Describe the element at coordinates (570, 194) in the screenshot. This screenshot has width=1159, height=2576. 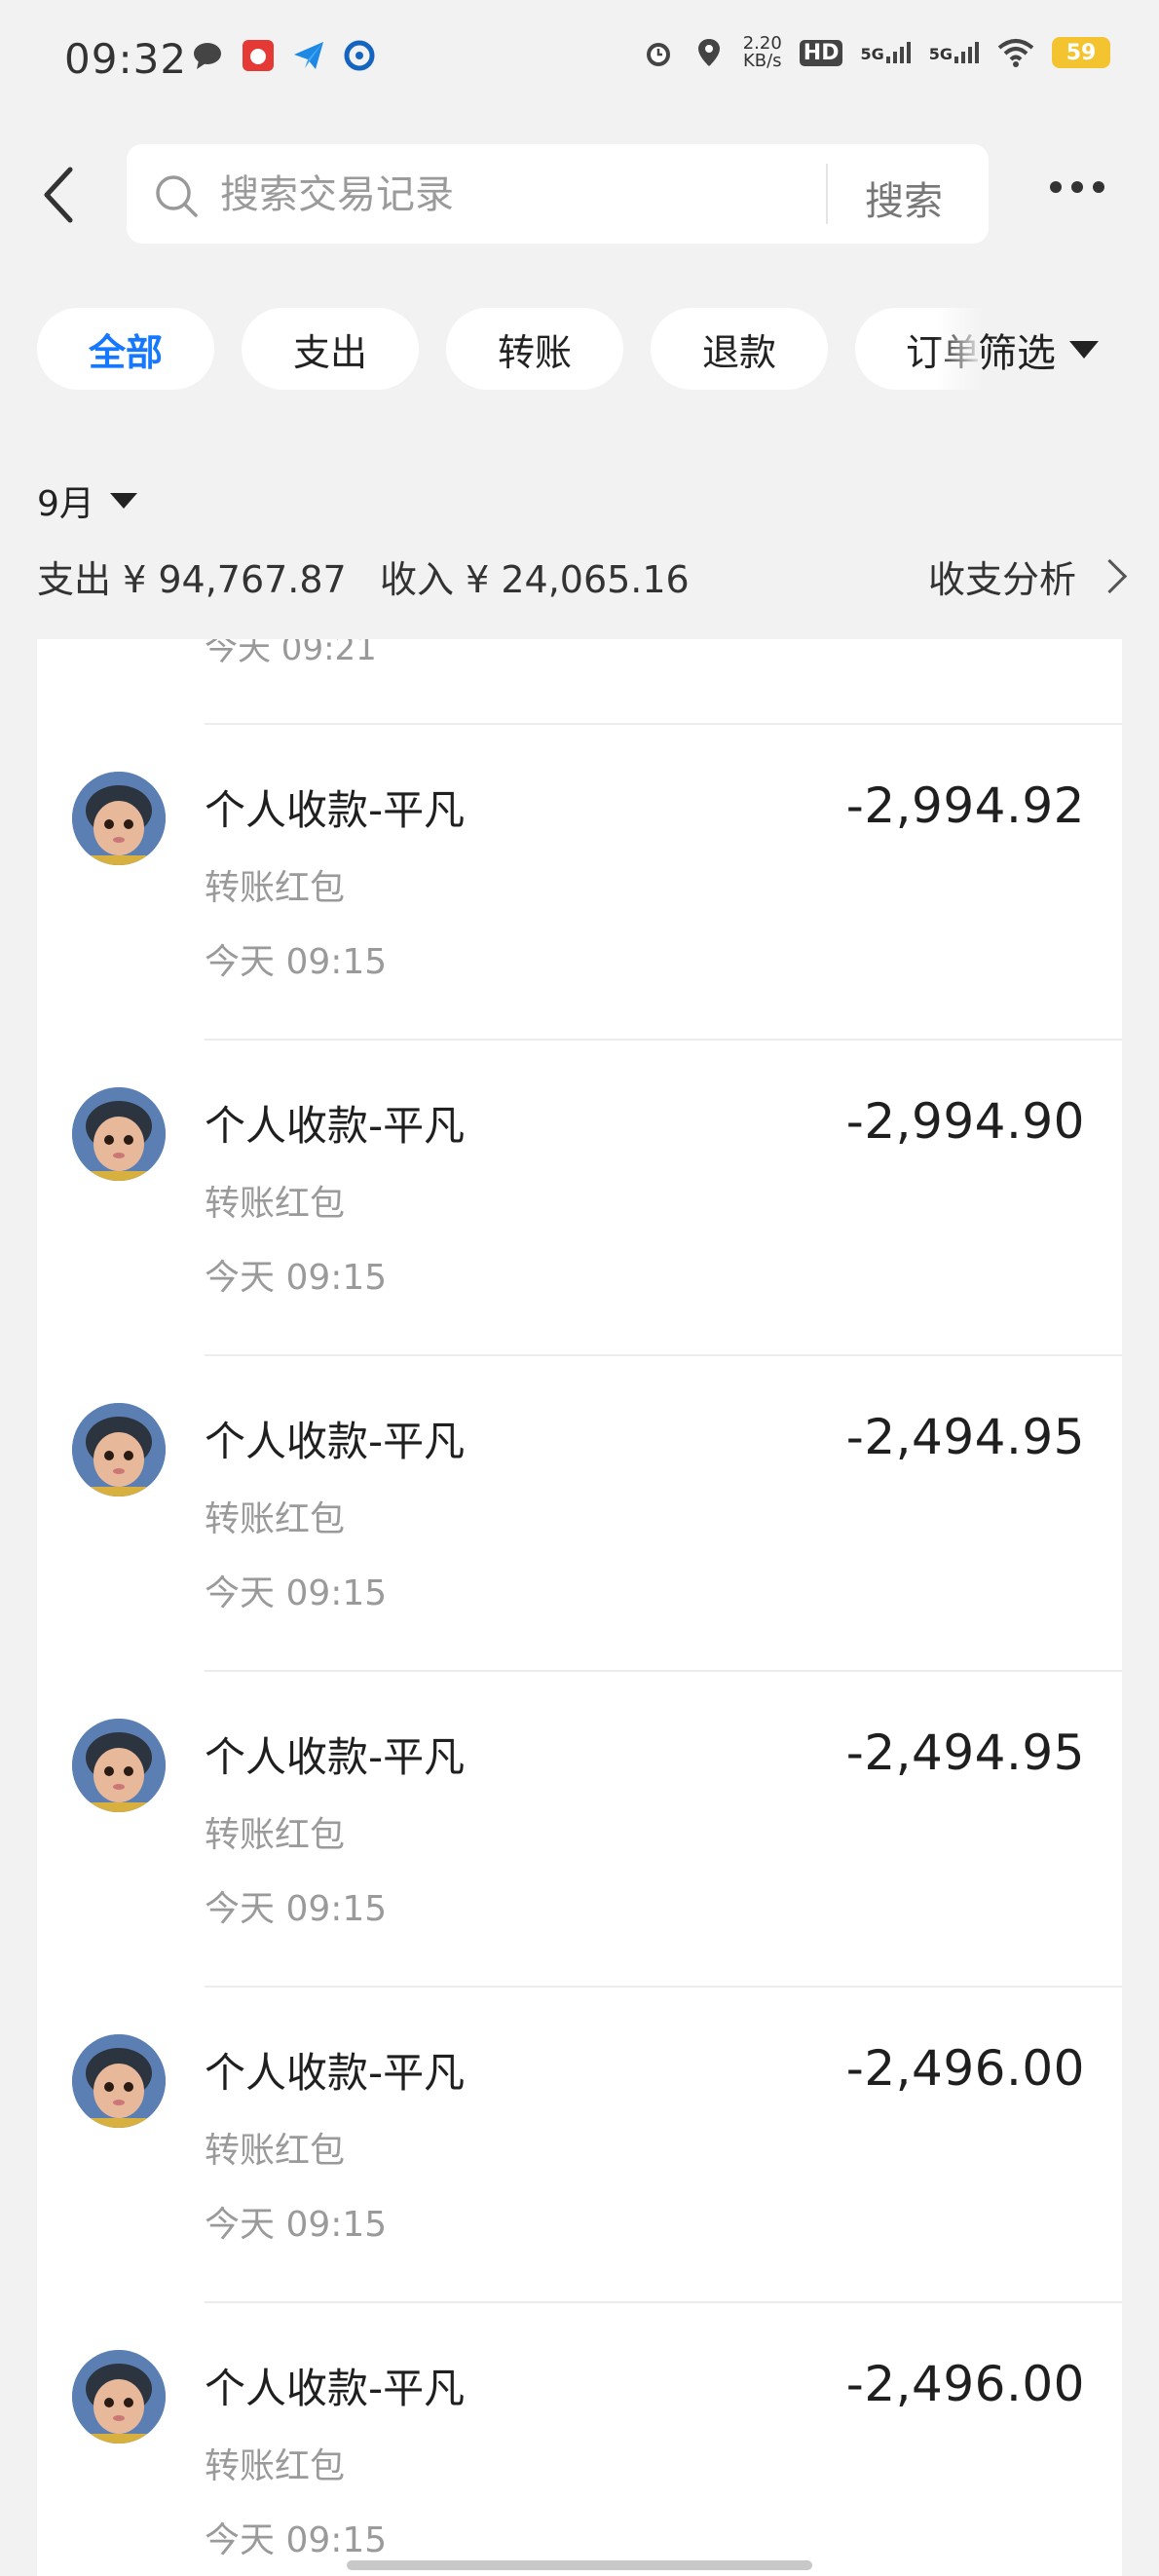
I see `search-input` at that location.